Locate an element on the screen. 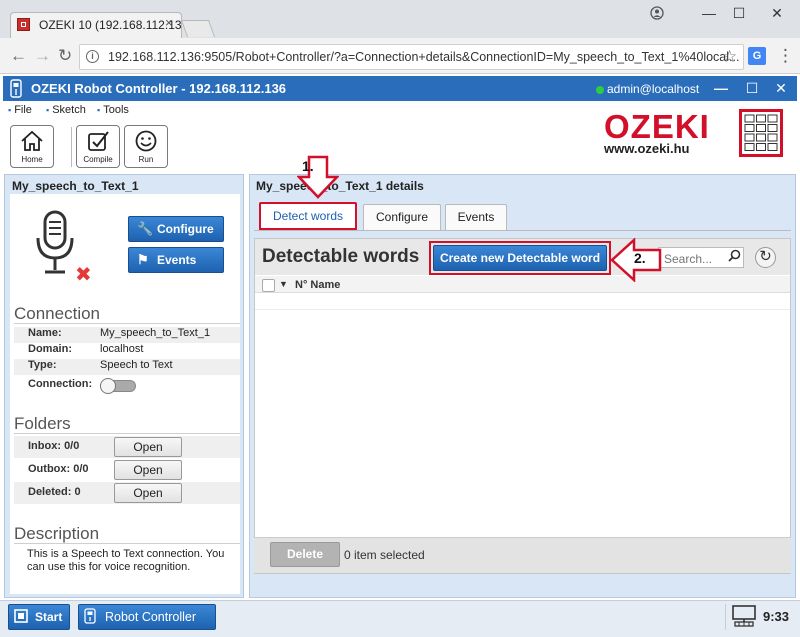 The height and width of the screenshot is (637, 800). start-icon is located at coordinates (21, 617).